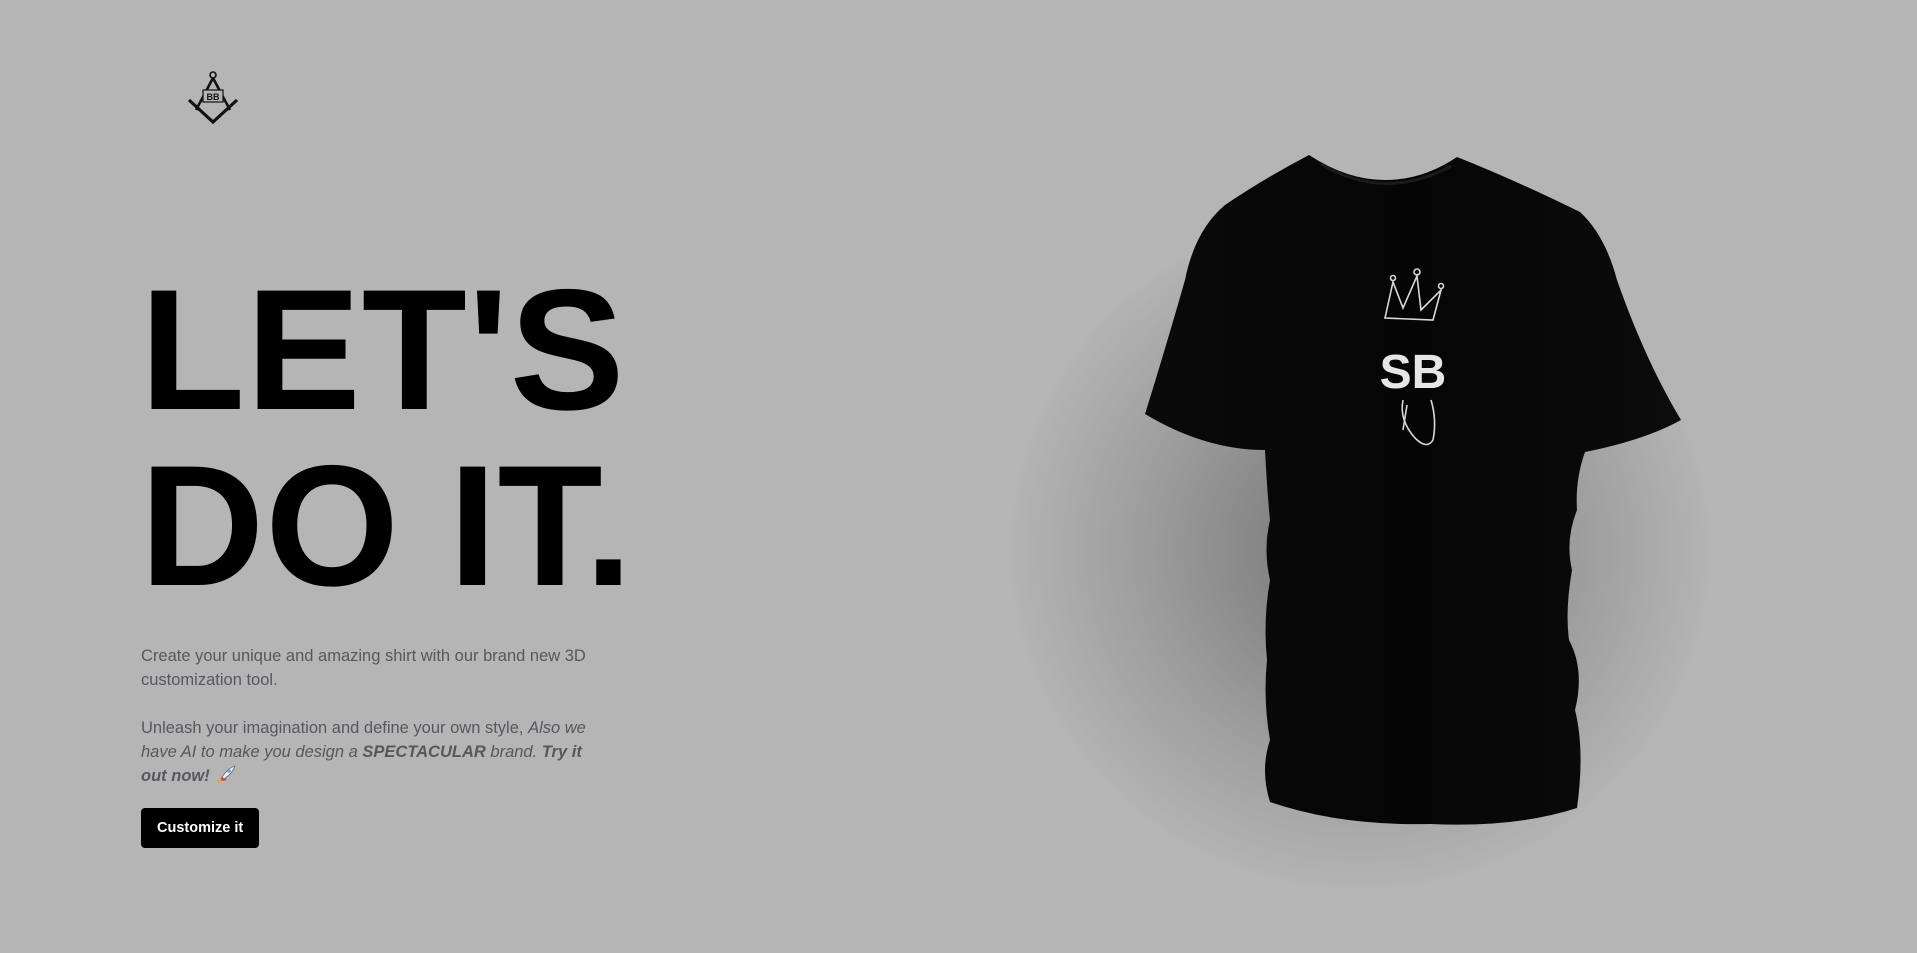 This screenshot has width=1917, height=953. Describe the element at coordinates (424, 752) in the screenshot. I see `spectacular-emphasis: SPECTACULAR` at that location.